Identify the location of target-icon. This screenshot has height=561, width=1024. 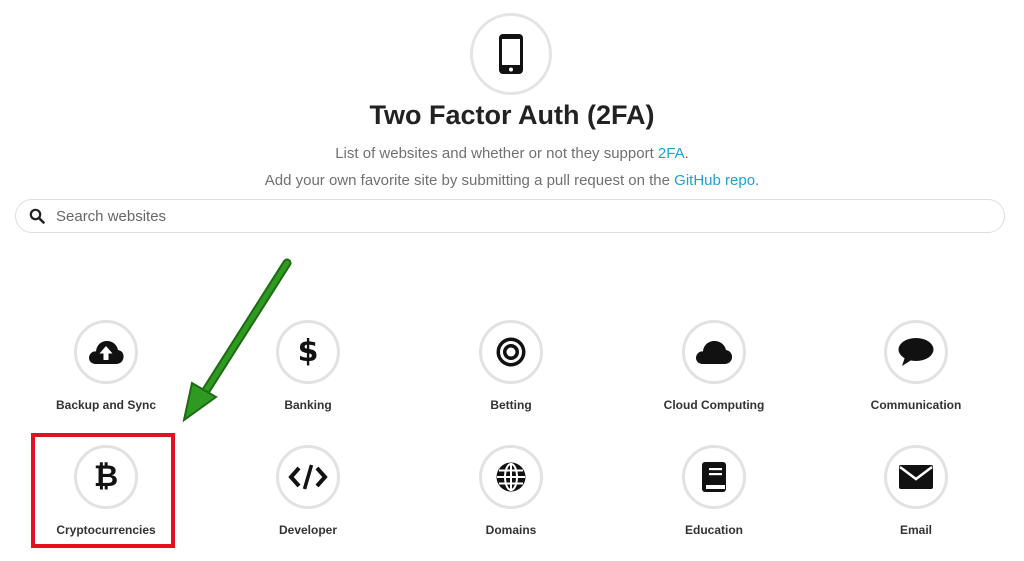
(511, 352).